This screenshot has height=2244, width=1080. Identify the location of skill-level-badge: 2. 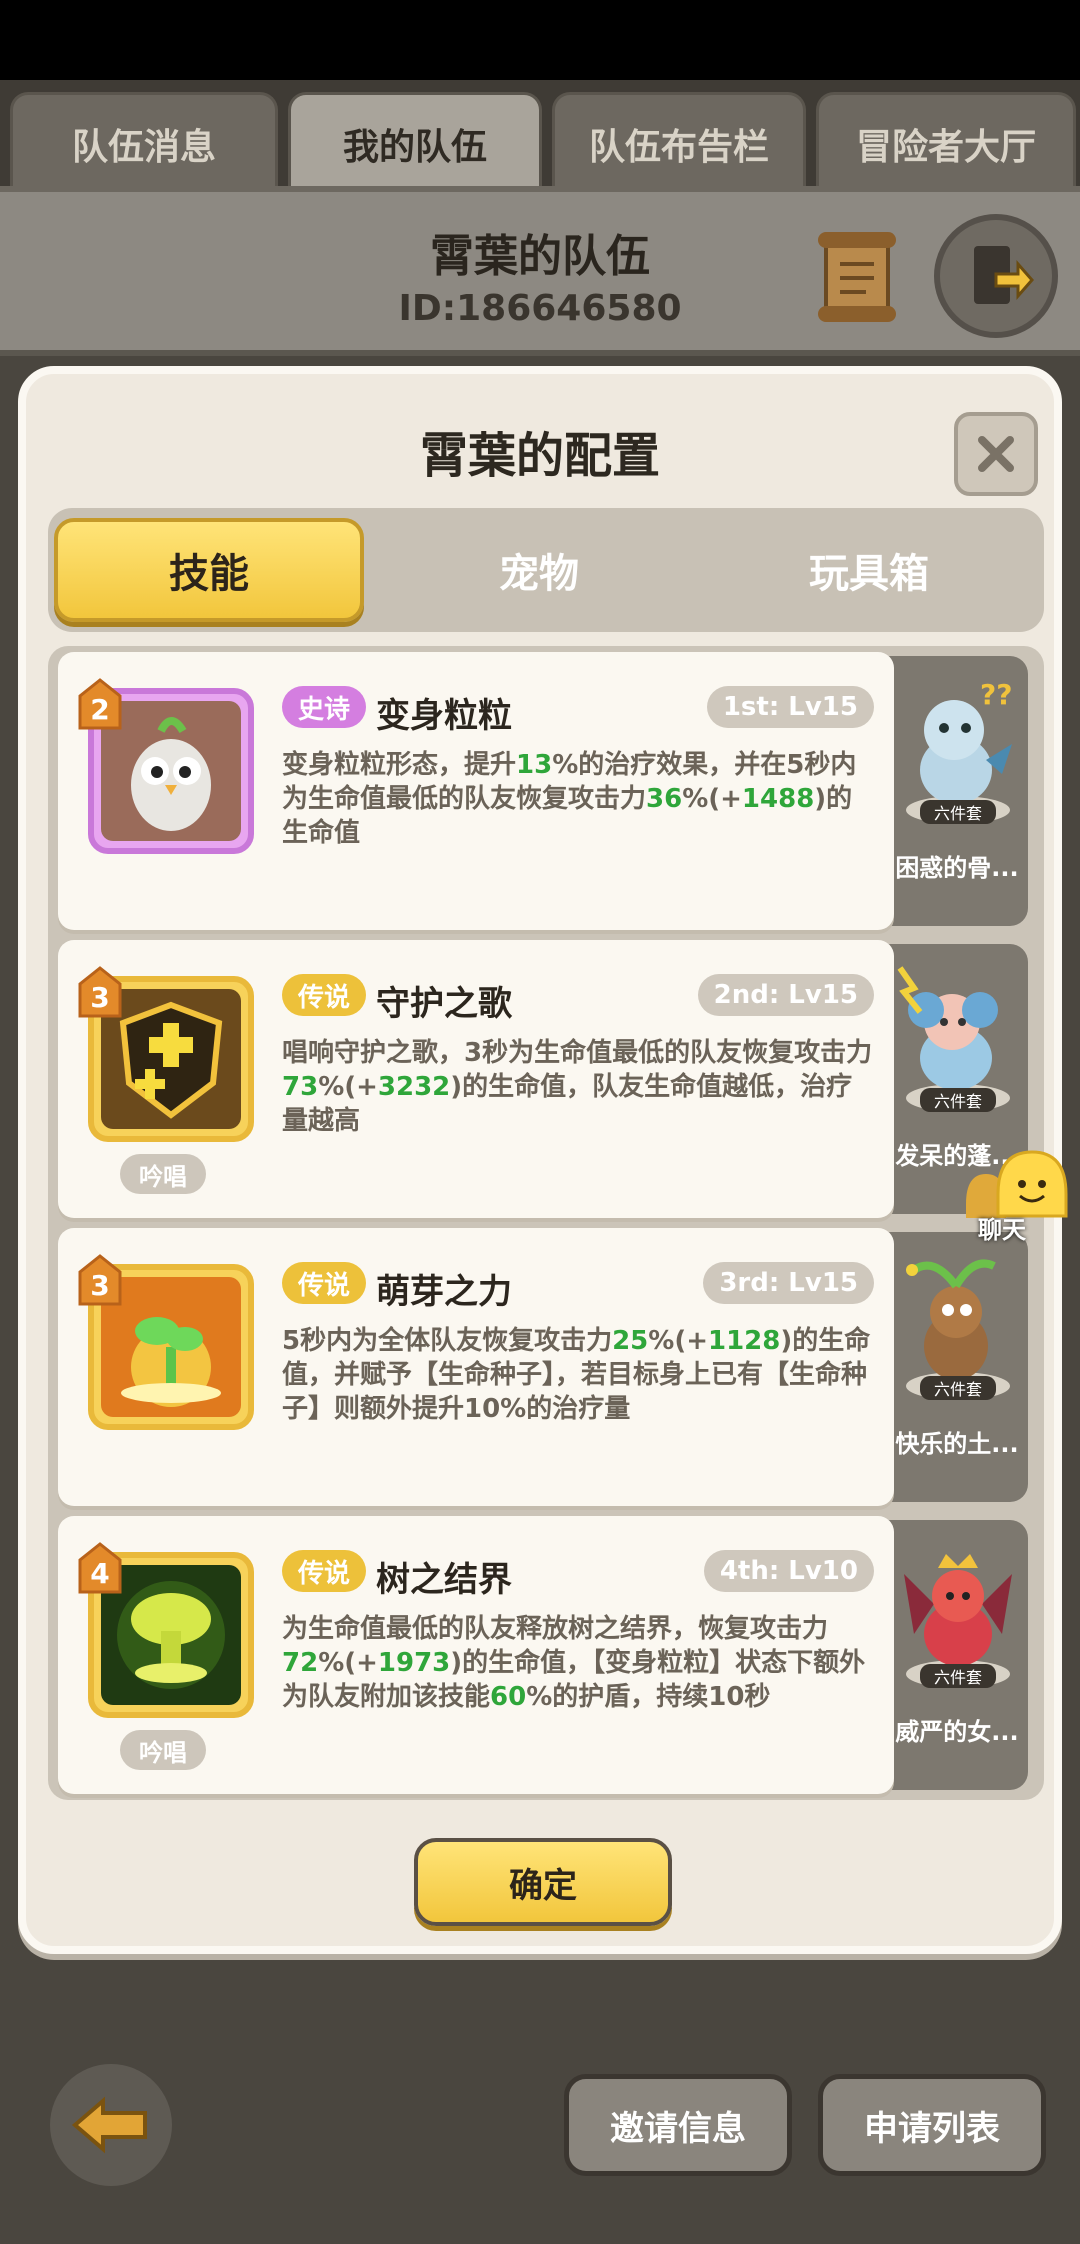
(100, 704).